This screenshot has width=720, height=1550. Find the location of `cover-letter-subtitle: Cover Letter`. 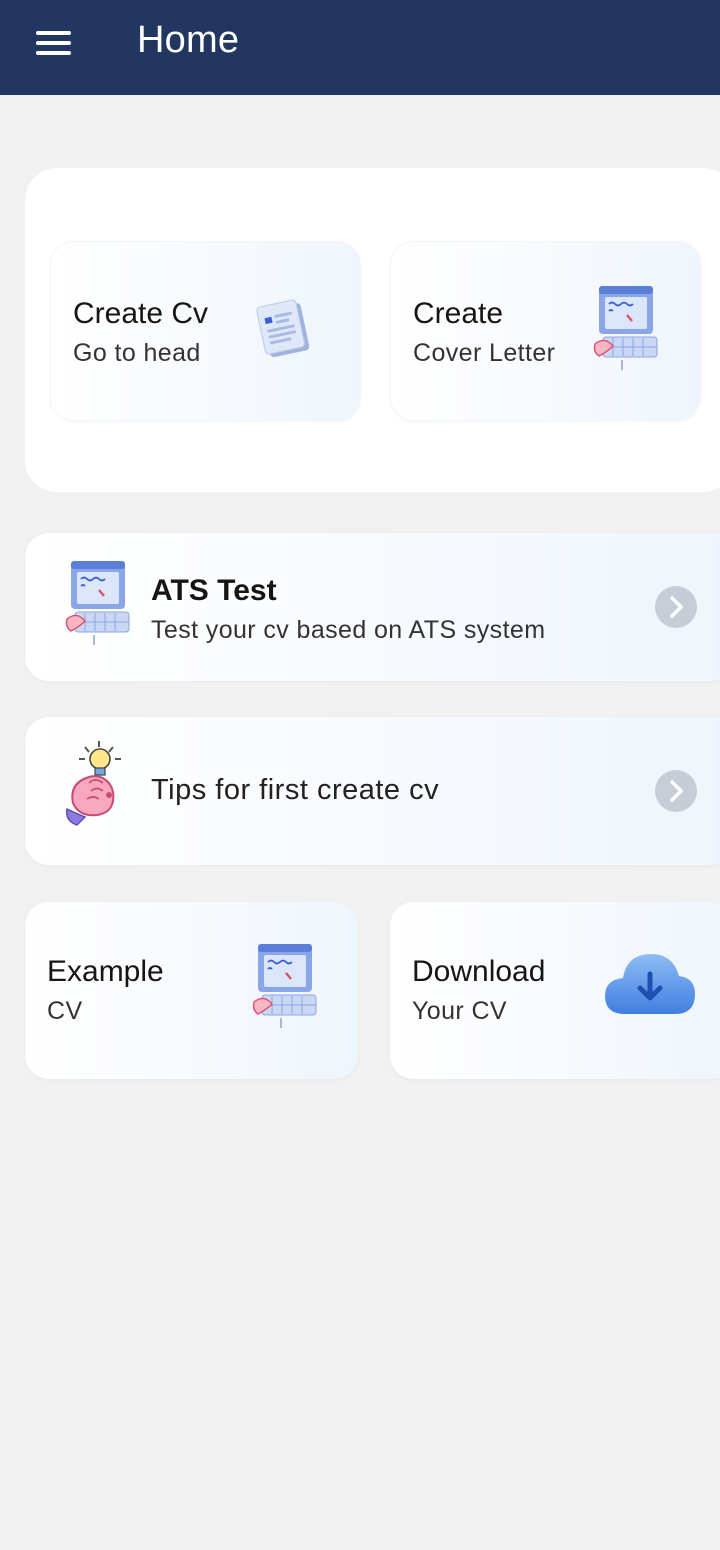

cover-letter-subtitle: Cover Letter is located at coordinates (484, 353).